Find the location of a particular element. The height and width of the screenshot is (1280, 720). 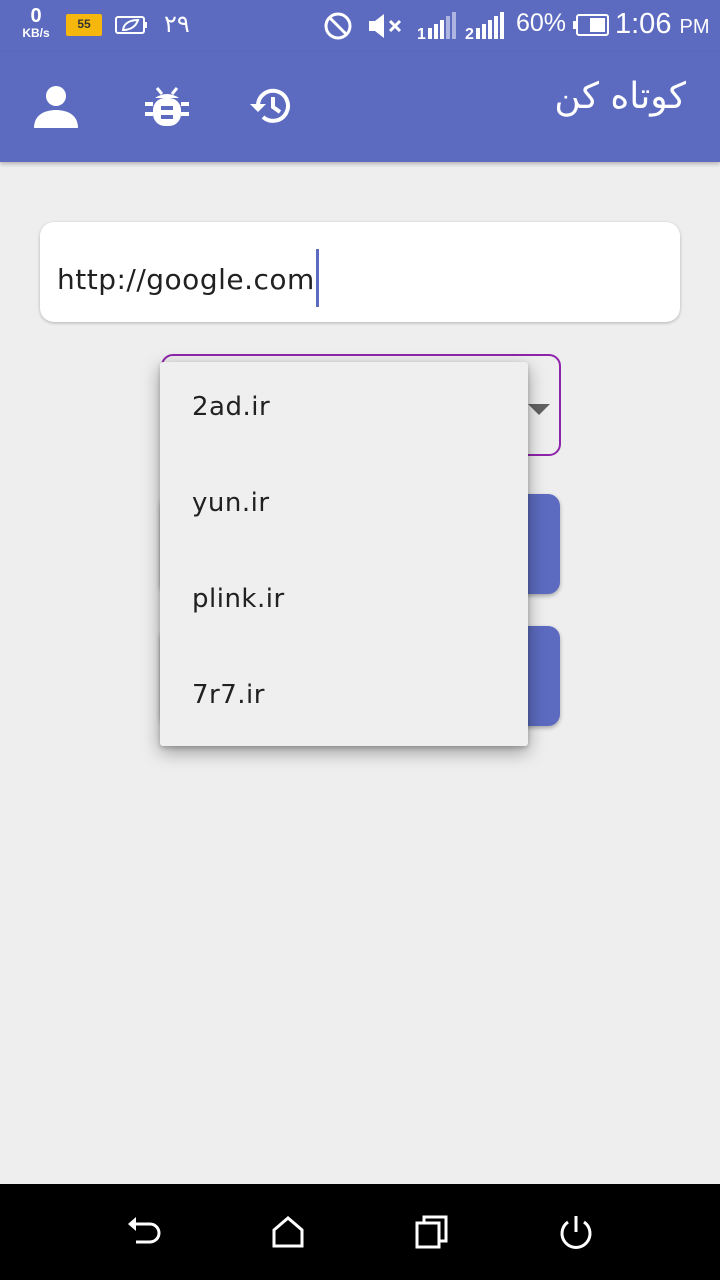

dropdown-arrow-icon is located at coordinates (539, 409).